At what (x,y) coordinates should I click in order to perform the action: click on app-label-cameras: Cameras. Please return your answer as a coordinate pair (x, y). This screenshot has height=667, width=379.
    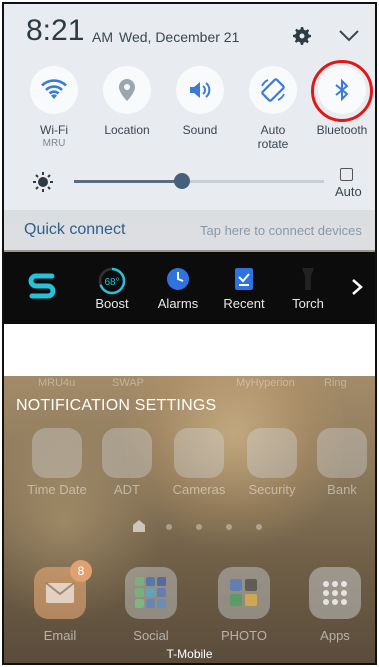
    Looking at the image, I should click on (199, 489).